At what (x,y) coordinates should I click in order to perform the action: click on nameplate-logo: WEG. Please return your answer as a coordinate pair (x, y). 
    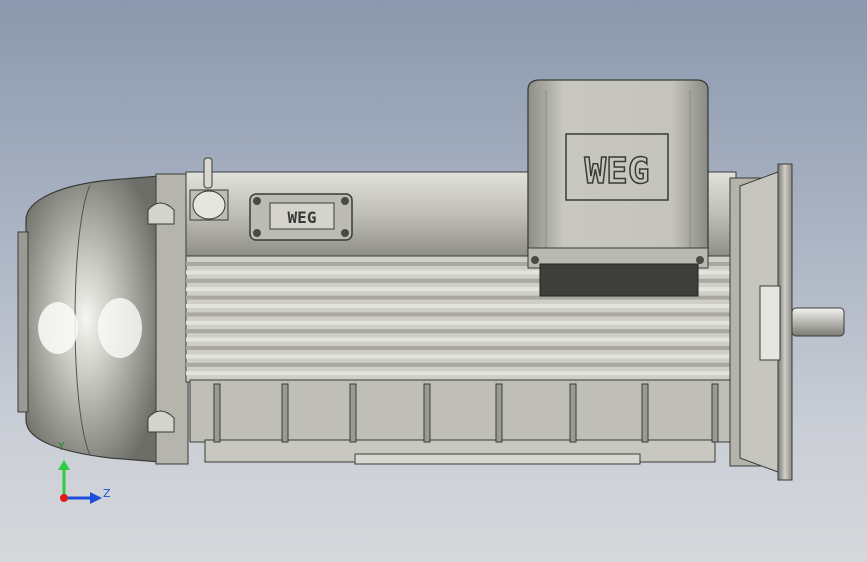
    Looking at the image, I should click on (302, 217).